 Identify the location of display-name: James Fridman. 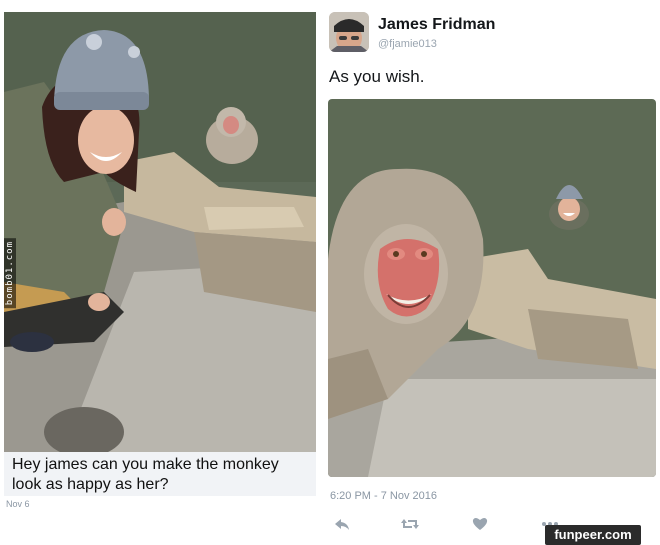
(436, 25).